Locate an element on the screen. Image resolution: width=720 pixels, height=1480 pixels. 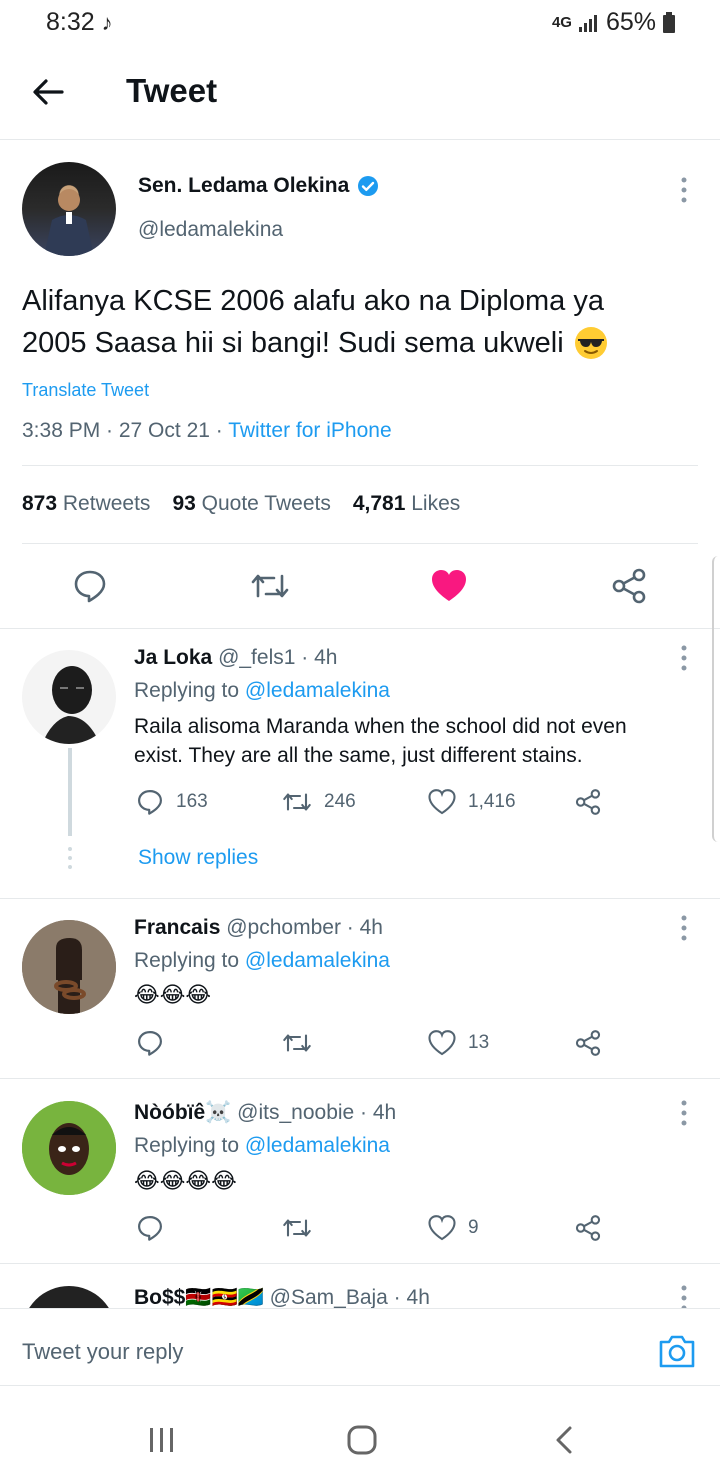
like-action: 1,416 is located at coordinates (472, 802).